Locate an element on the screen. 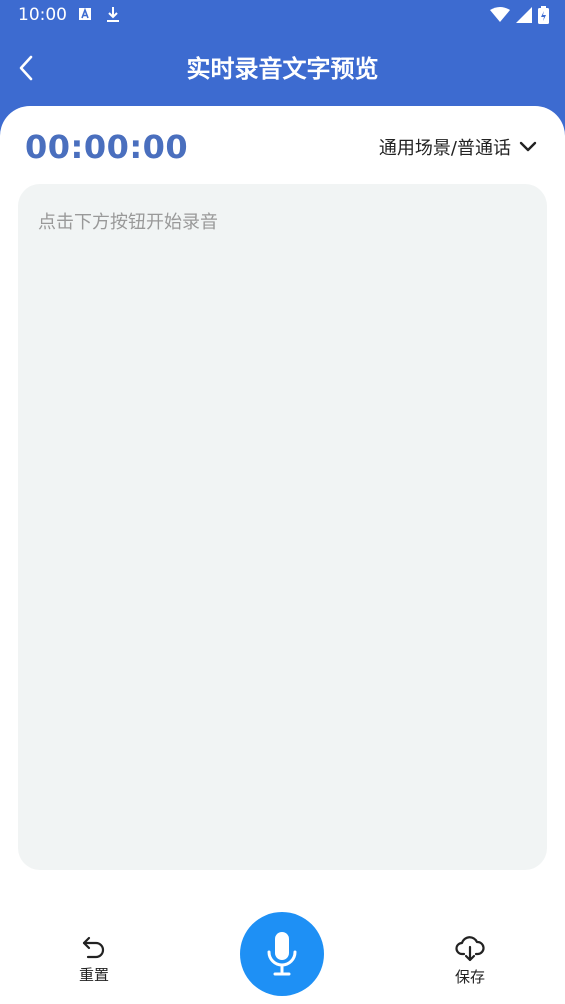 The width and height of the screenshot is (565, 1004). save-button: 保存 is located at coordinates (470, 961).